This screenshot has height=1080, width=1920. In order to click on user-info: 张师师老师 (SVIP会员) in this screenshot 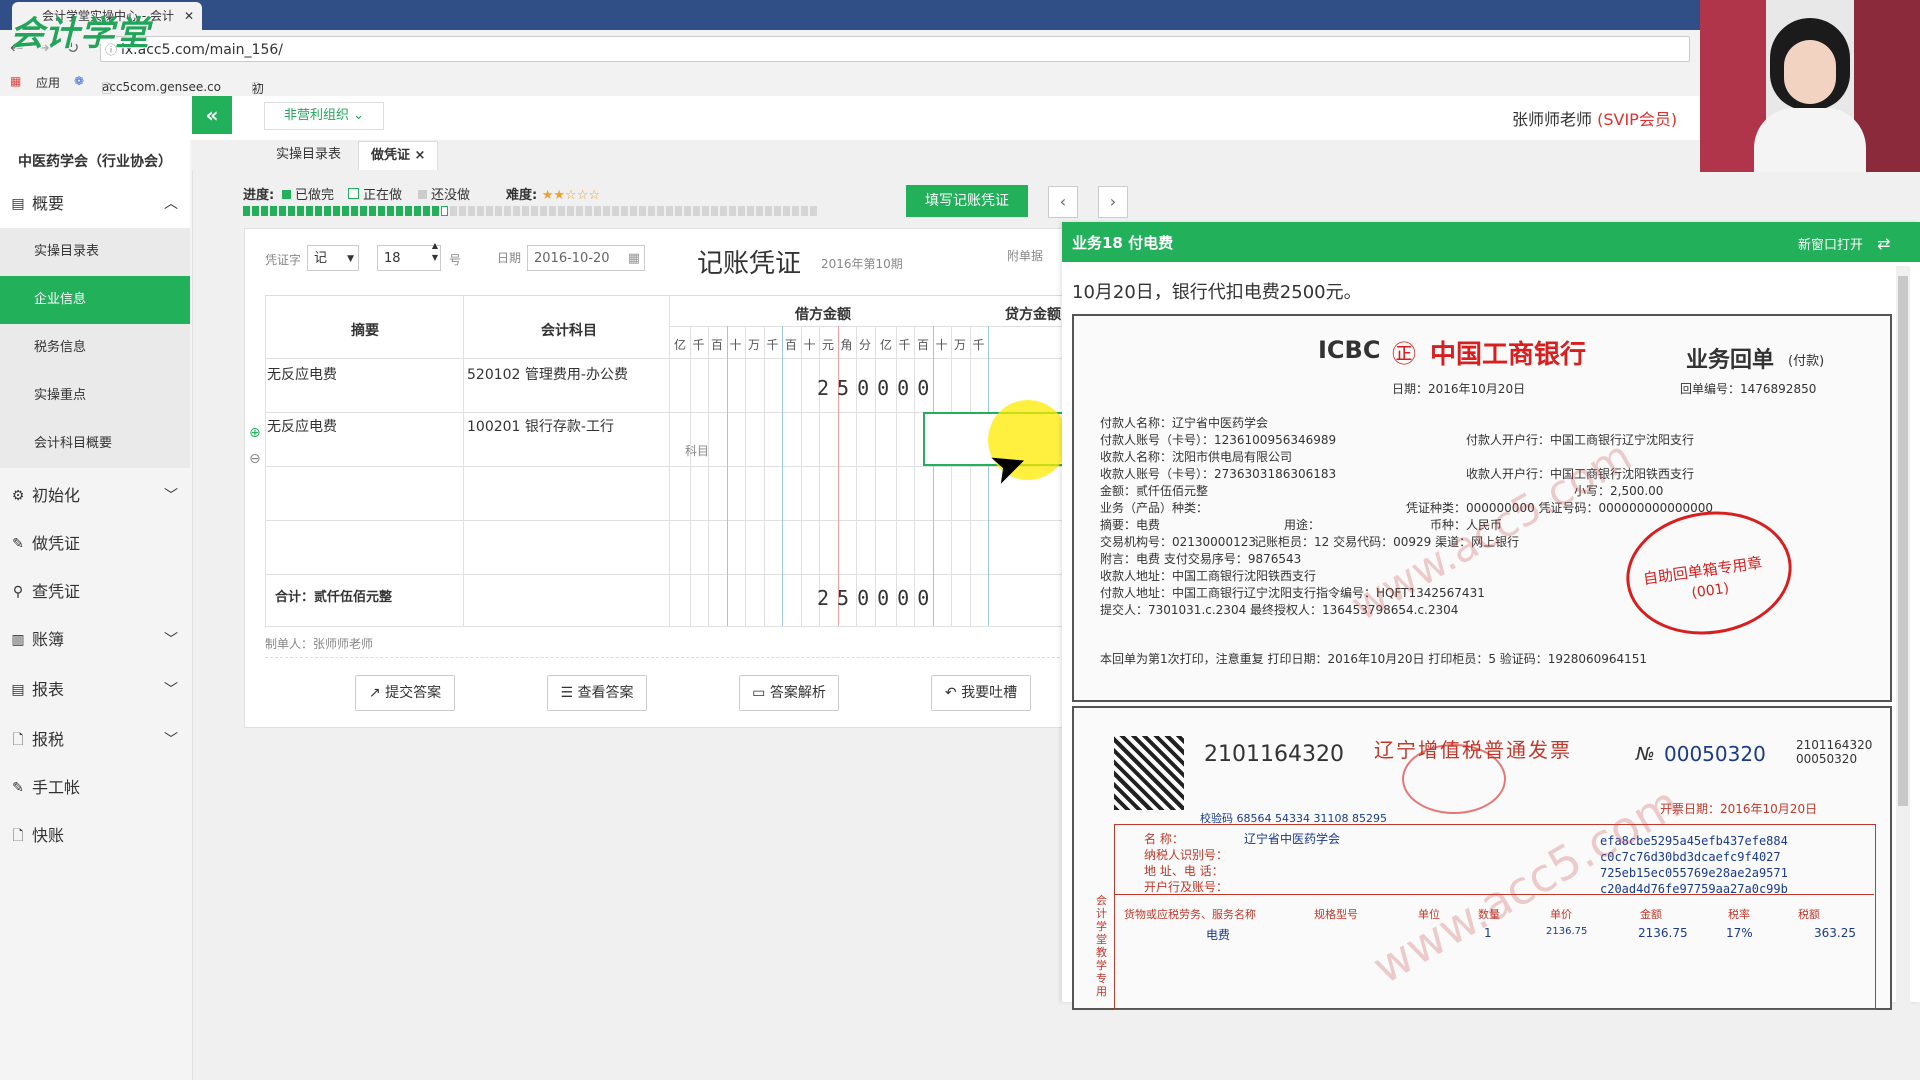, I will do `click(1594, 118)`.